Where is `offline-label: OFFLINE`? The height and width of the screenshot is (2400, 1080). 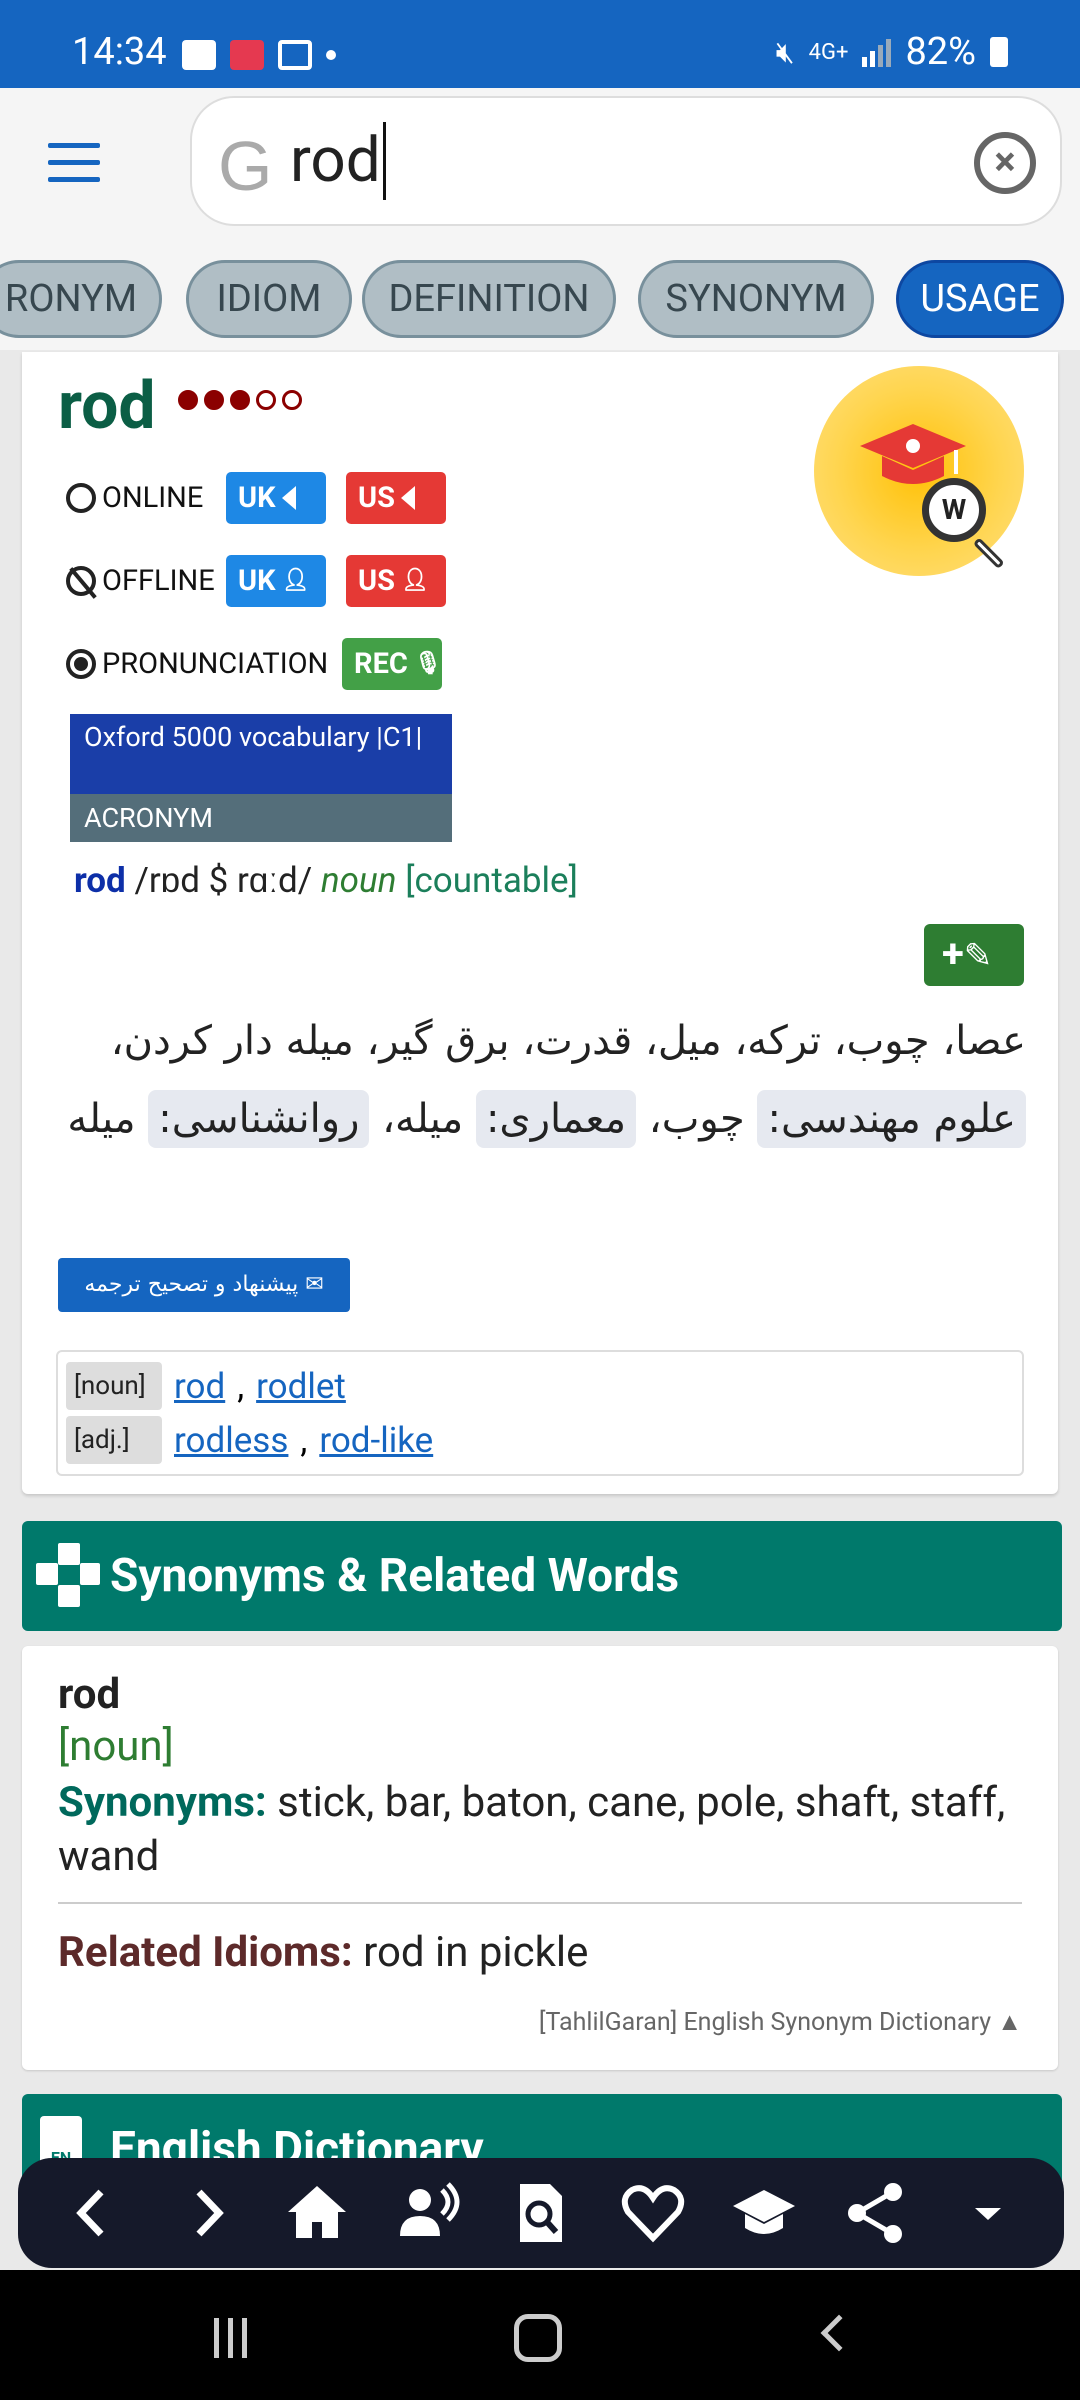 offline-label: OFFLINE is located at coordinates (146, 581).